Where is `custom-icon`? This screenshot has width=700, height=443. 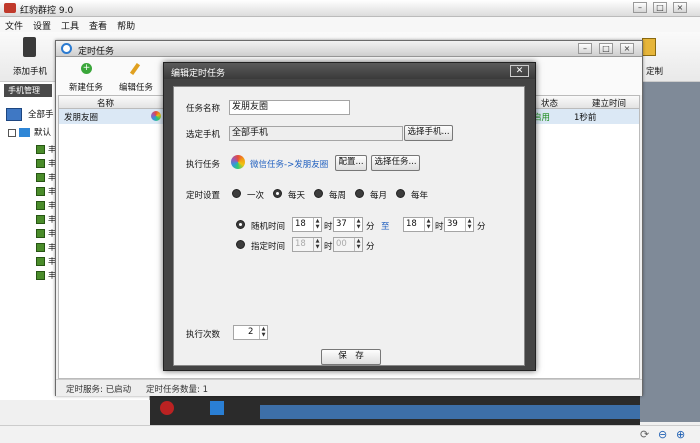
custom-icon is located at coordinates (649, 47).